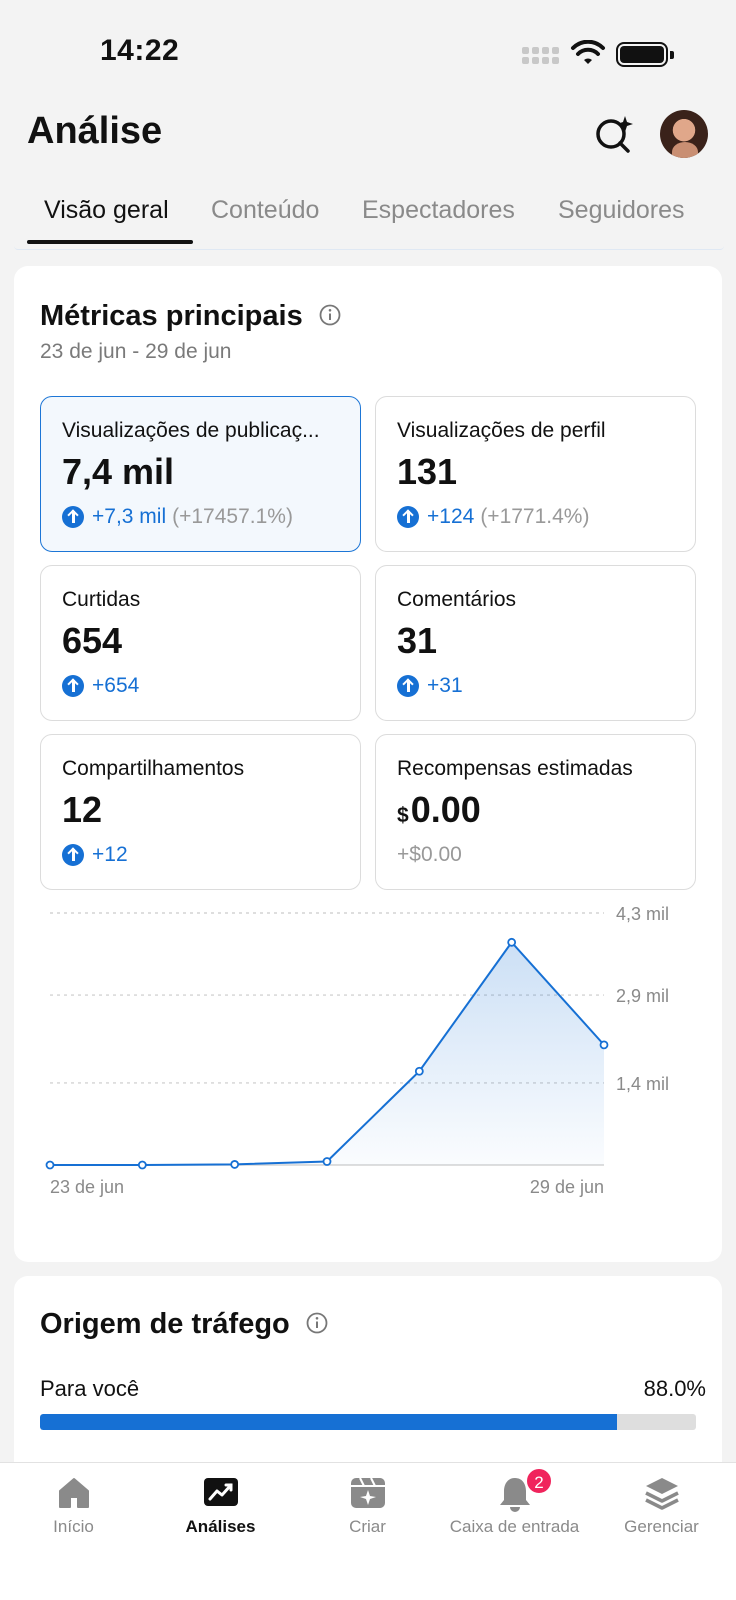 This screenshot has width=736, height=1600. I want to click on traffic-progress-fill, so click(329, 1422).